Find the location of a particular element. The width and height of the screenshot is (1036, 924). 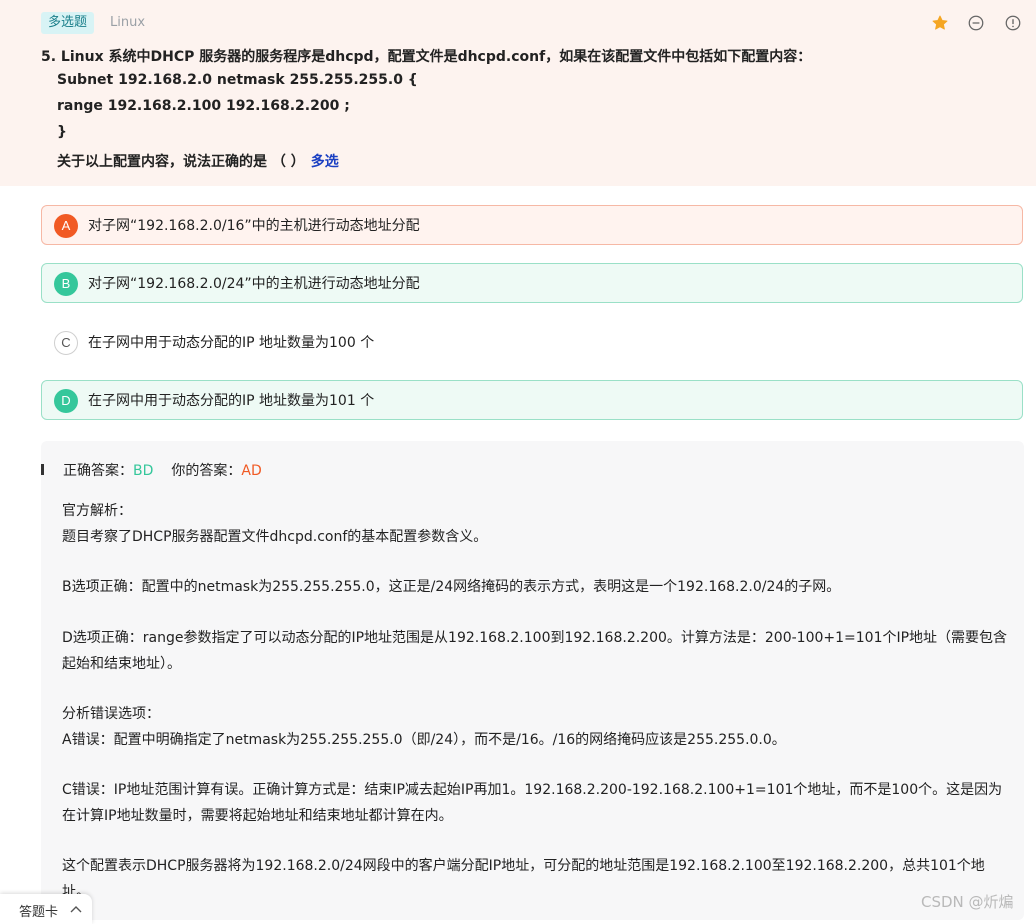

config-line: range 192.168.2.100 192.168.2.200 ; is located at coordinates (203, 106).